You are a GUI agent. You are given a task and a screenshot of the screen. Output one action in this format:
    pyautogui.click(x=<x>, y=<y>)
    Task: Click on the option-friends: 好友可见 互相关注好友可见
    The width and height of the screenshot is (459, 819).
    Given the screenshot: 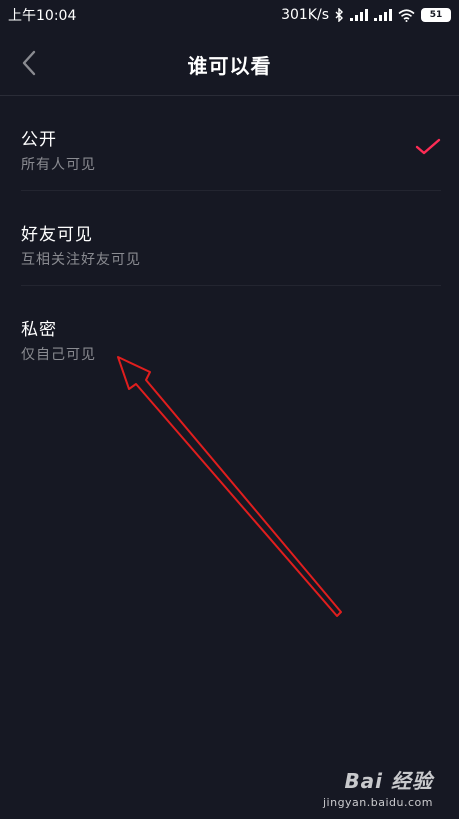 What is the action you would take?
    pyautogui.click(x=231, y=238)
    